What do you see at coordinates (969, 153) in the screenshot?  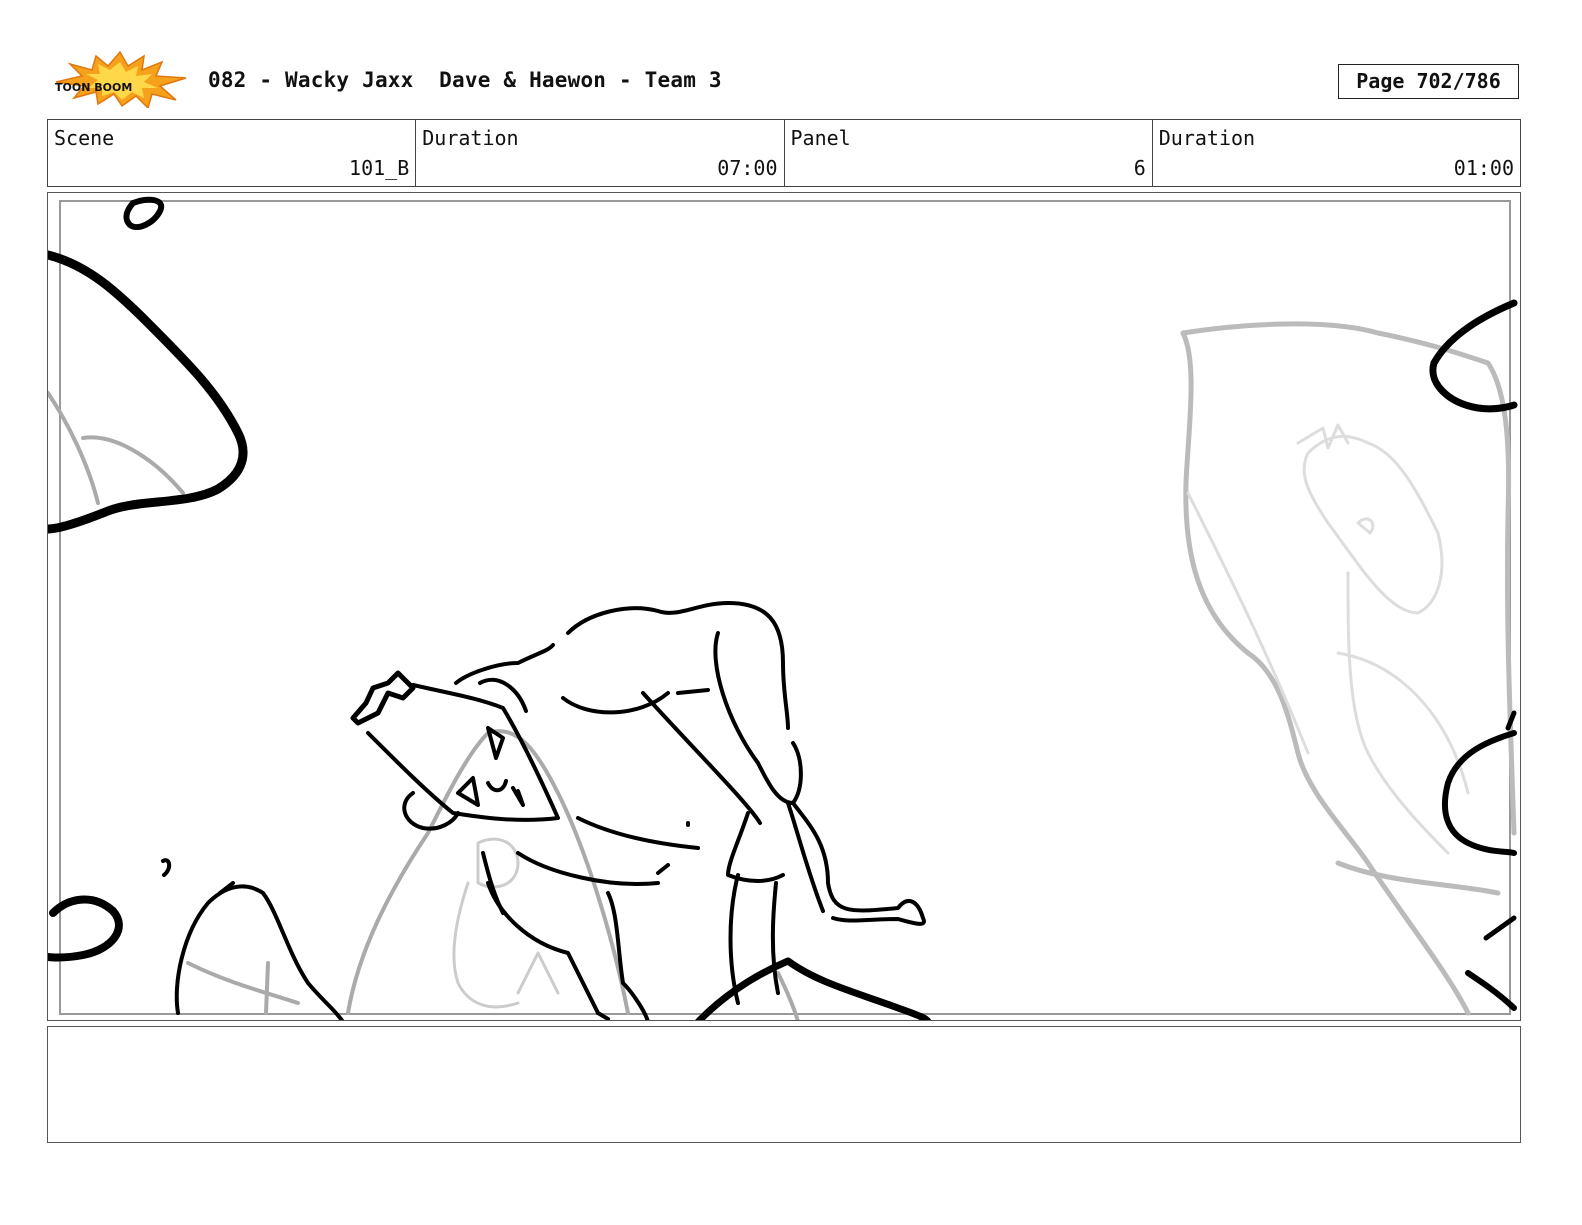 I see `panel-cell: Panel 6` at bounding box center [969, 153].